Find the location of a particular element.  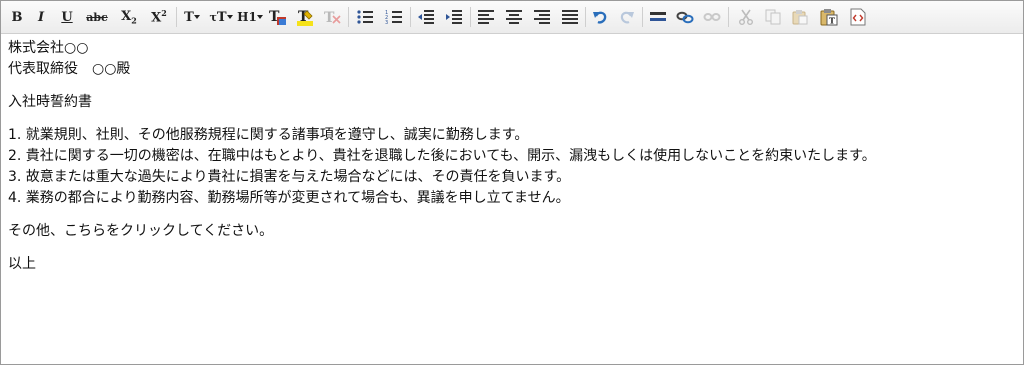

indent-button is located at coordinates (454, 17).